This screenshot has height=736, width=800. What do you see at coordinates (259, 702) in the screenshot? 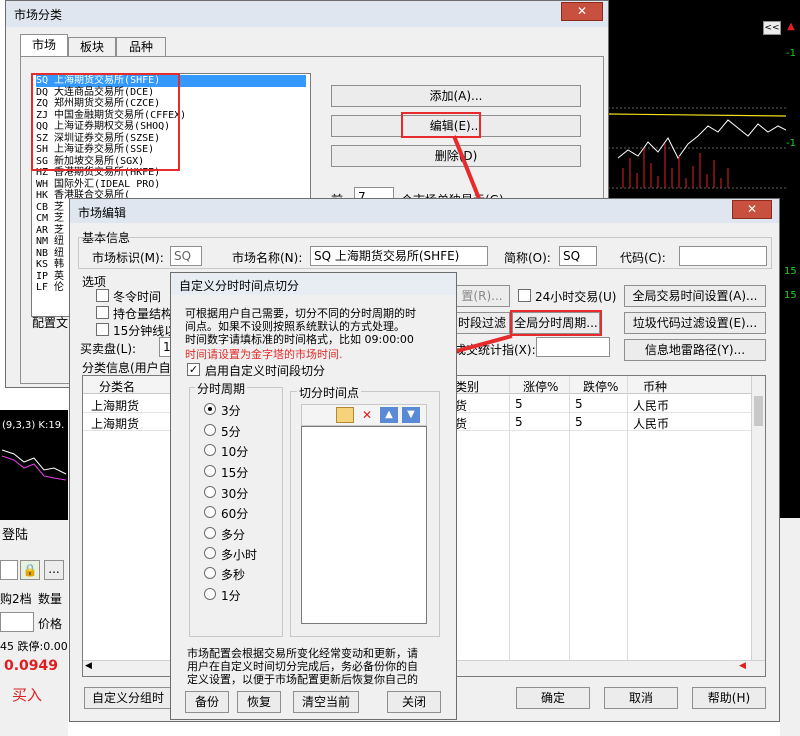
I see `restore-button: 恢复` at bounding box center [259, 702].